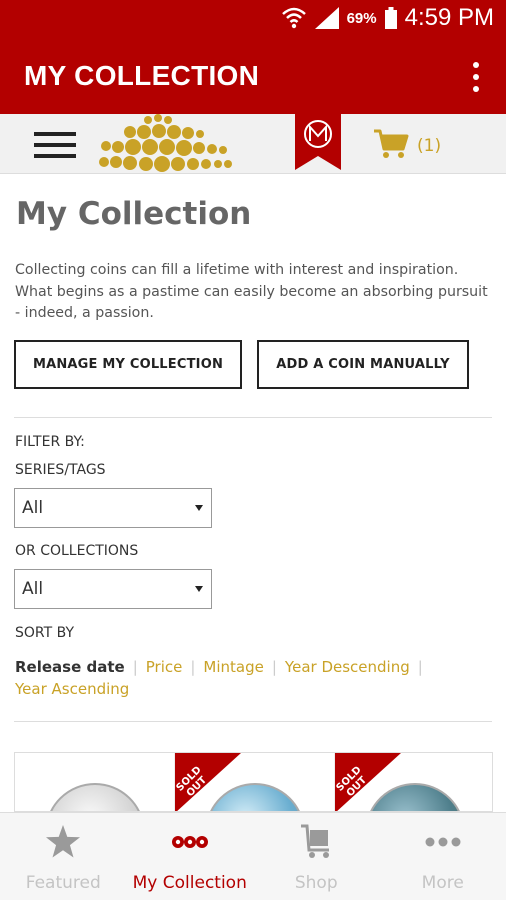 The width and height of the screenshot is (506, 900). Describe the element at coordinates (77, 551) in the screenshot. I see `collections-label: OR COLLECTIONS` at that location.